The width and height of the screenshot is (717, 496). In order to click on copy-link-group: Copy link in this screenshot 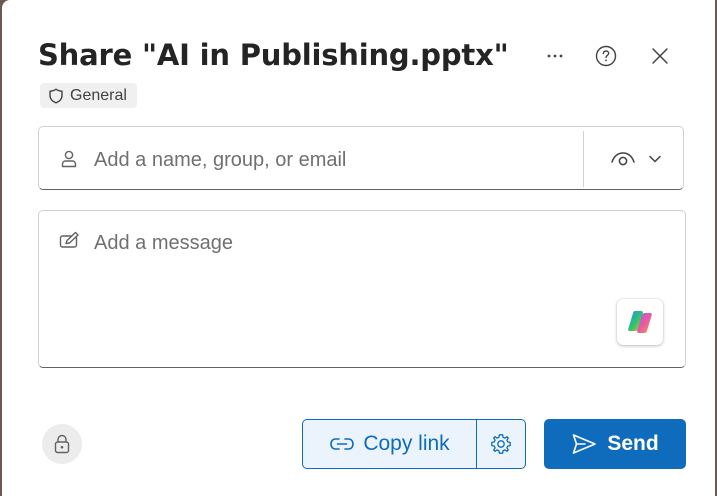, I will do `click(414, 444)`.